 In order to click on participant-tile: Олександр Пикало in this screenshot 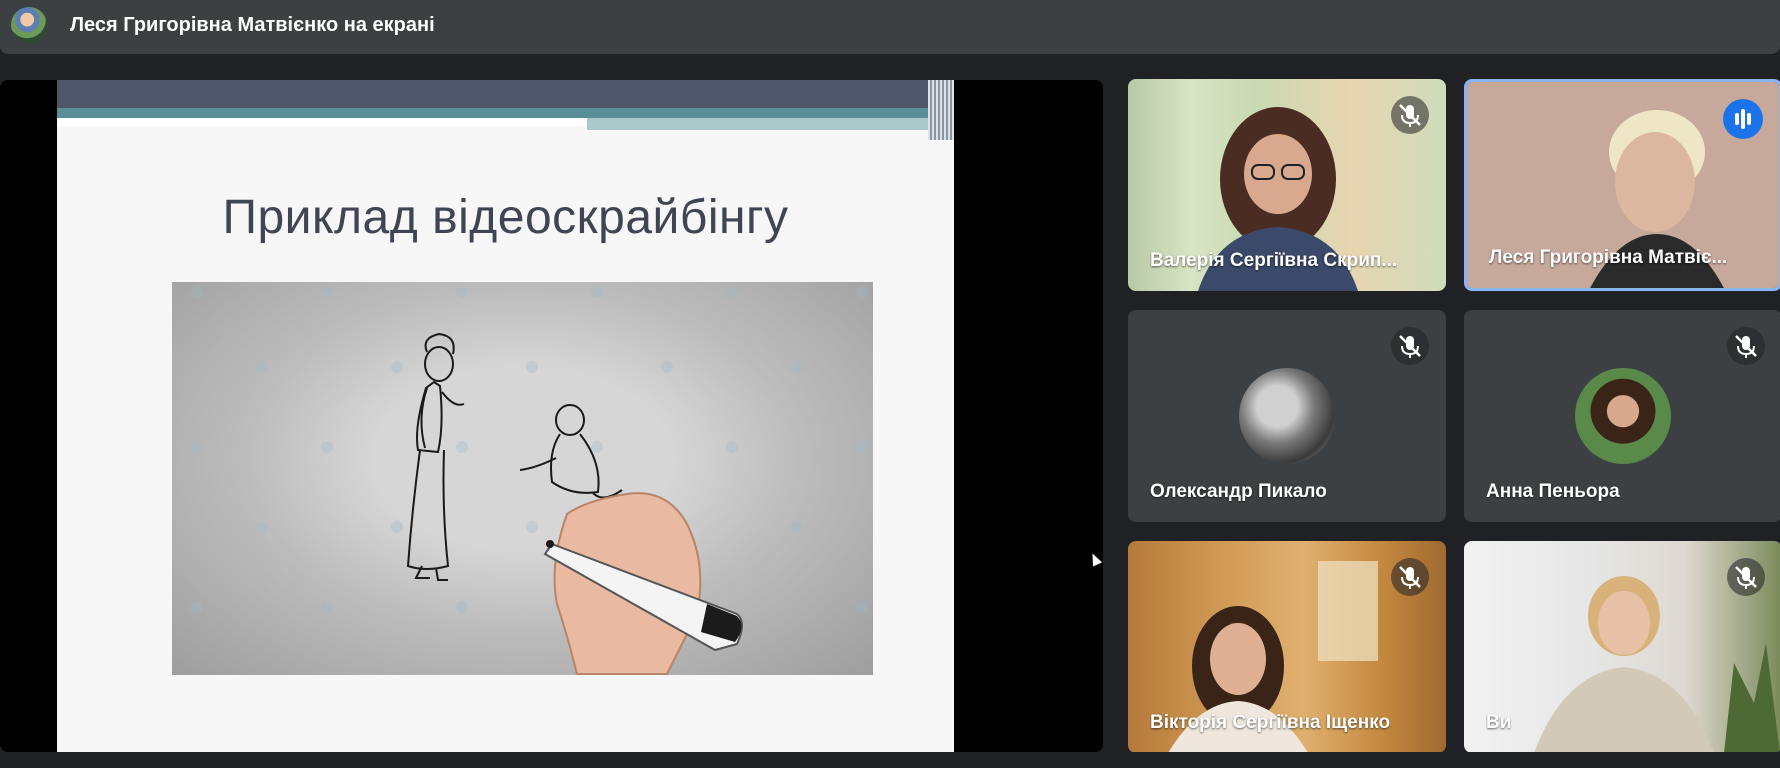, I will do `click(1287, 416)`.